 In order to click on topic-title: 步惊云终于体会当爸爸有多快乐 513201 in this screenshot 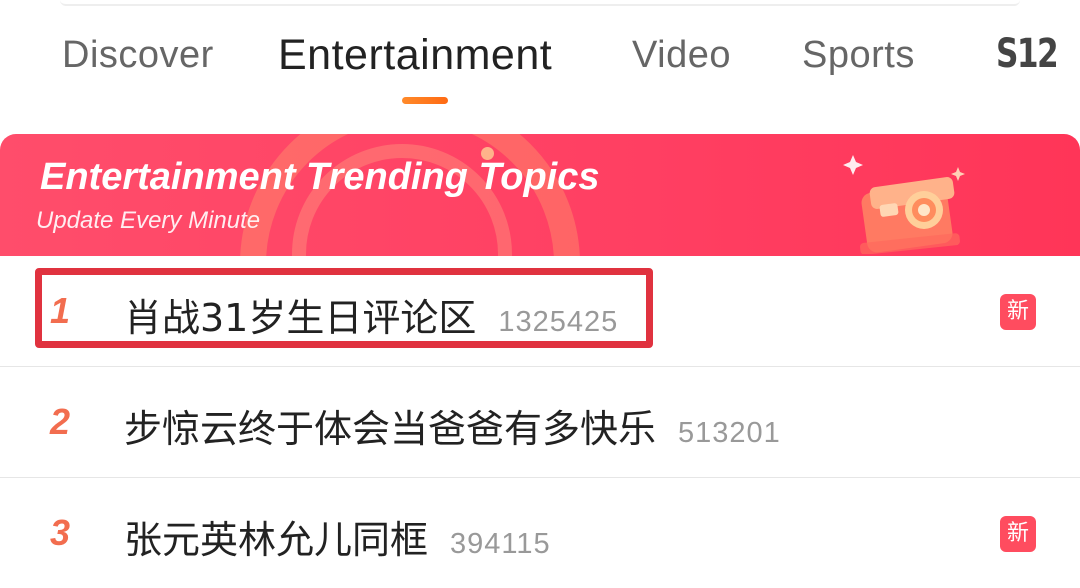, I will do `click(452, 425)`.